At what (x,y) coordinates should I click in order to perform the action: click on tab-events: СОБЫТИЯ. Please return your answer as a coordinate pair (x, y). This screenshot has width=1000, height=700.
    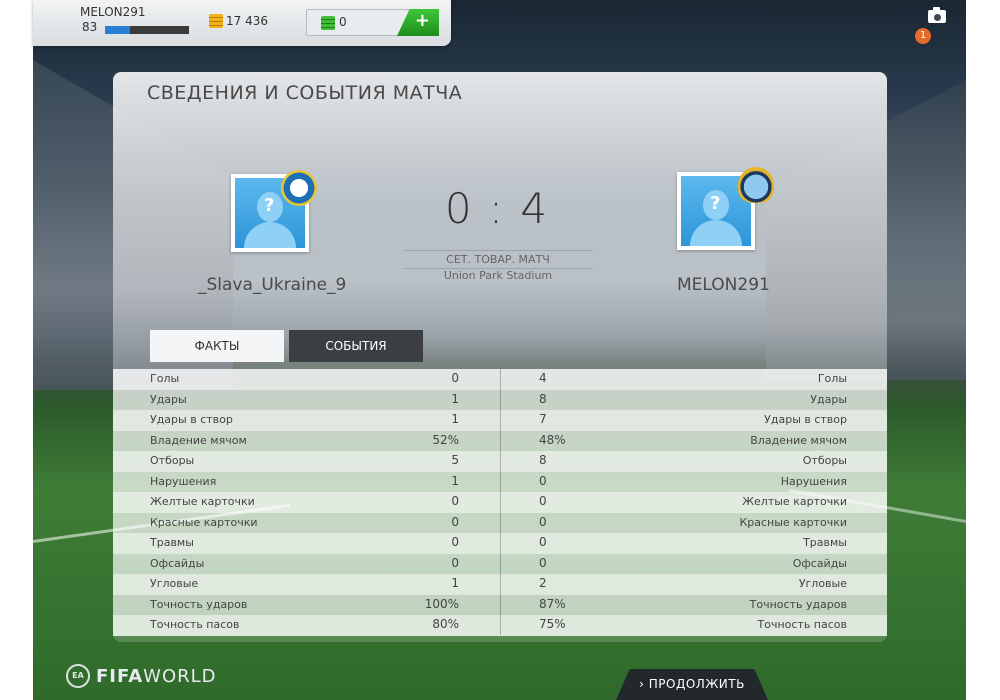
    Looking at the image, I should click on (356, 346).